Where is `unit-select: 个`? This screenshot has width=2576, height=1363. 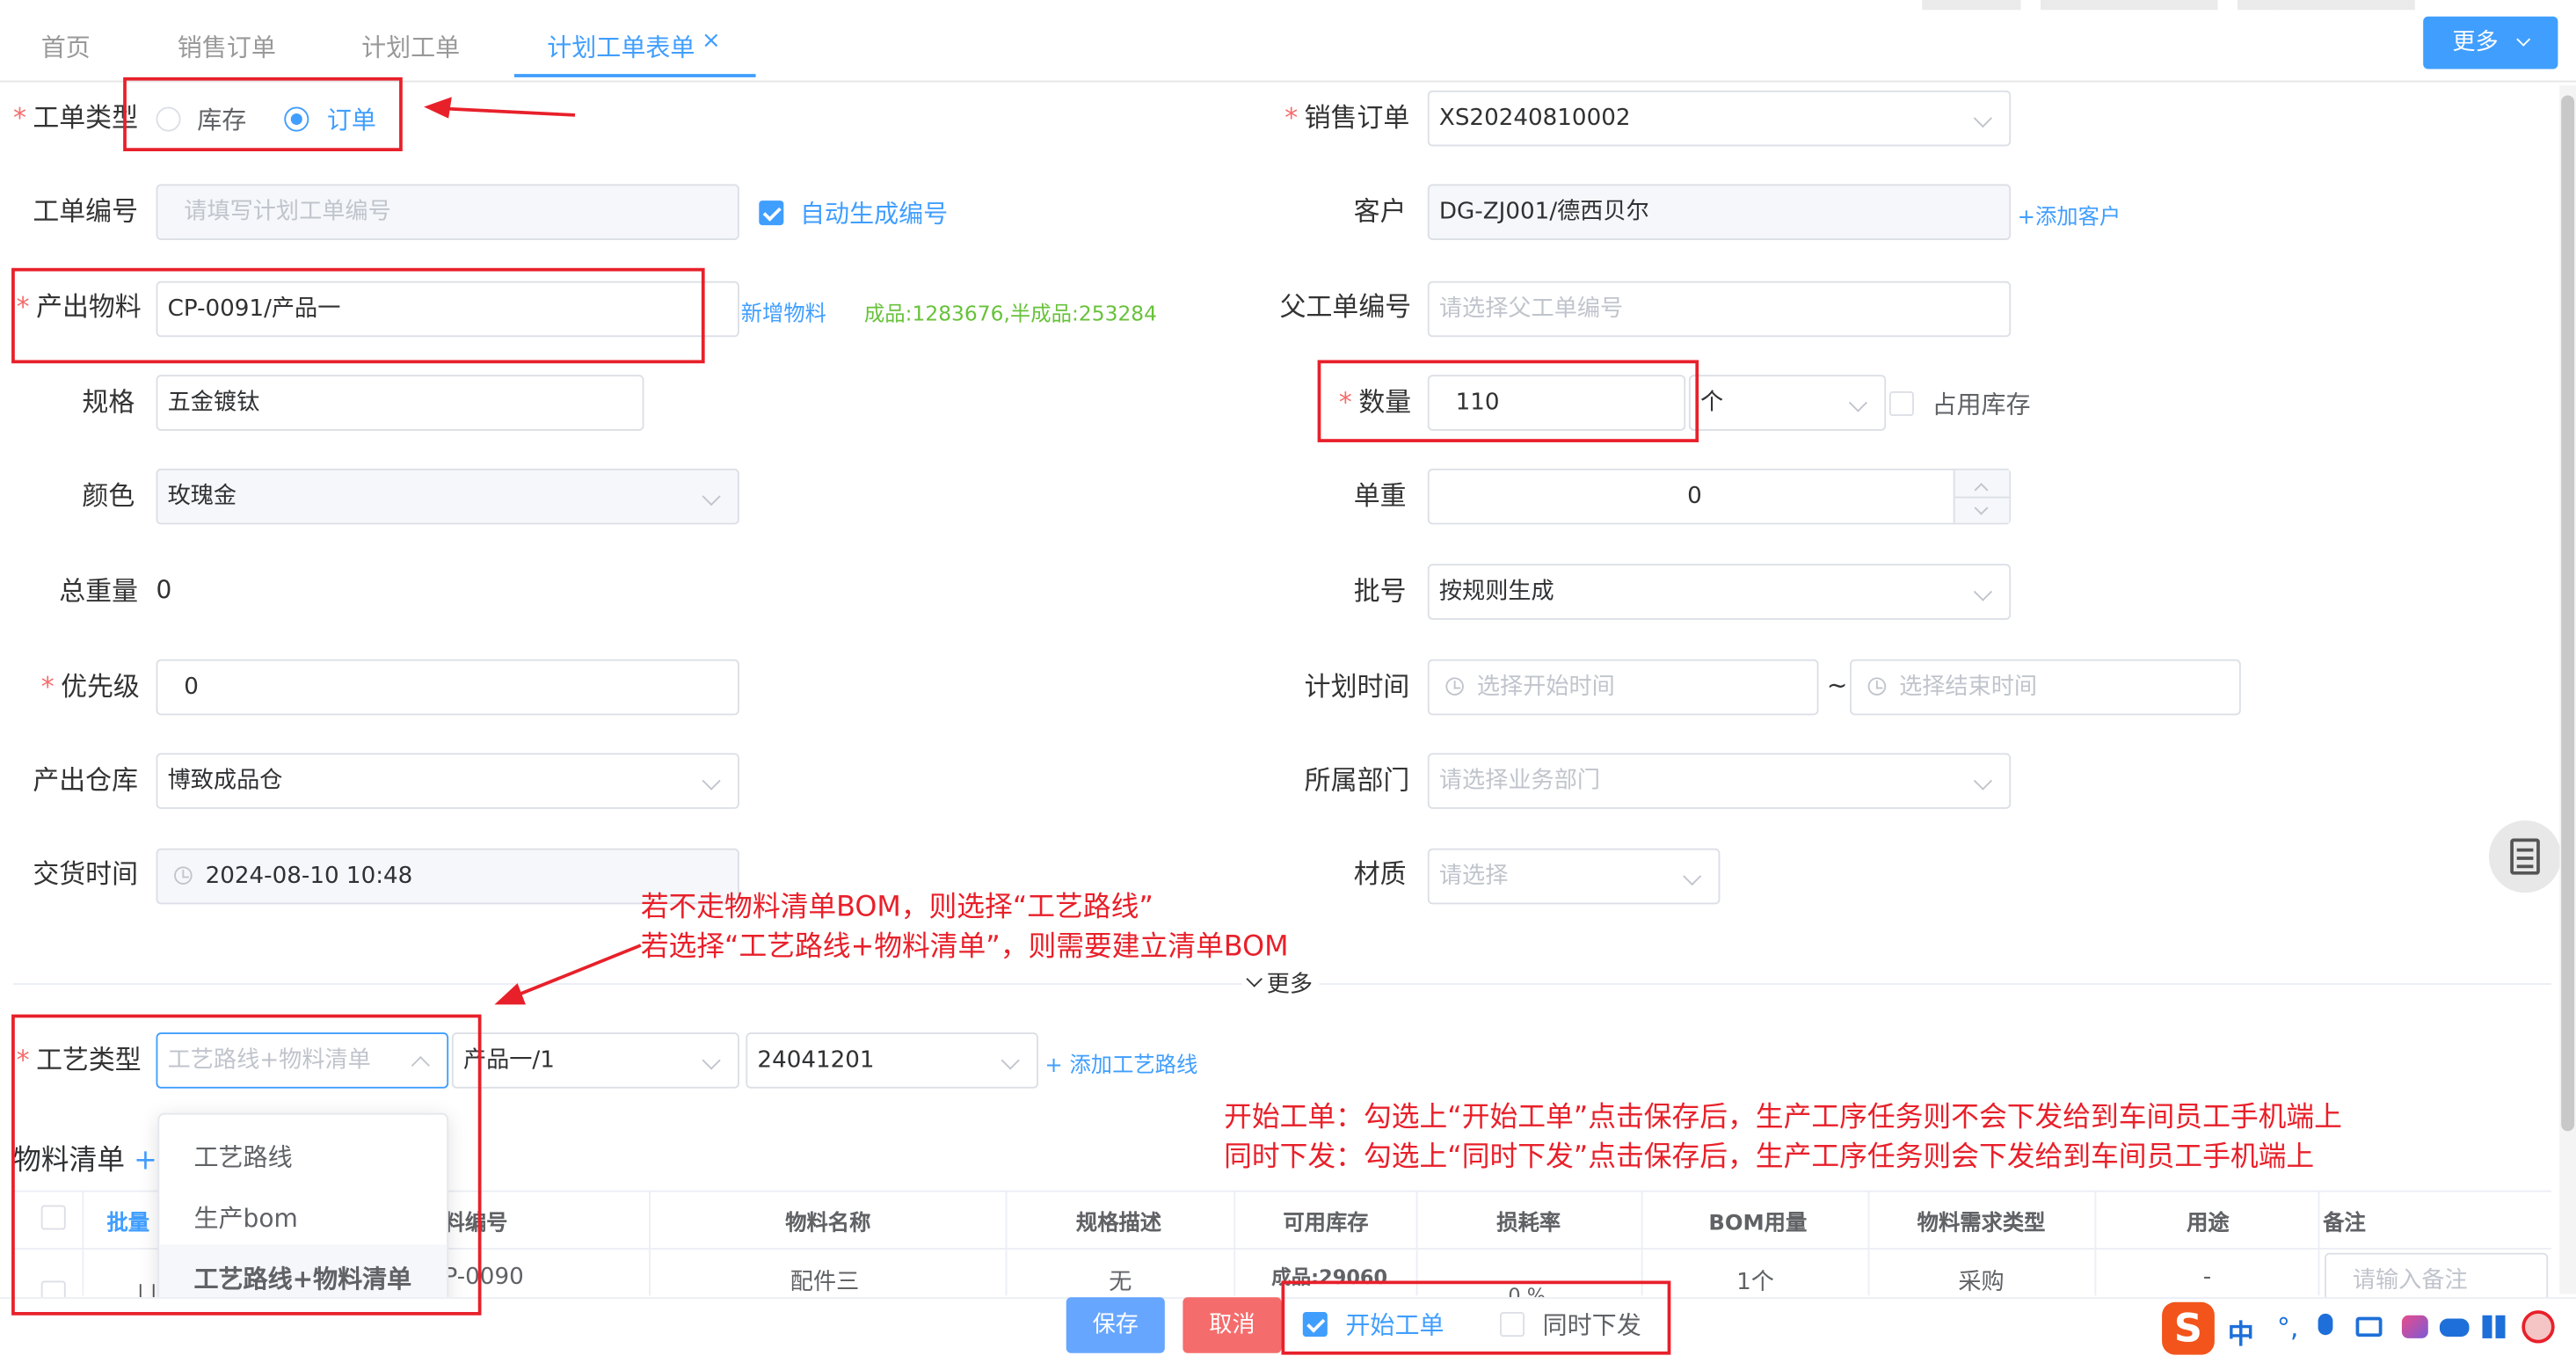 unit-select: 个 is located at coordinates (1787, 403).